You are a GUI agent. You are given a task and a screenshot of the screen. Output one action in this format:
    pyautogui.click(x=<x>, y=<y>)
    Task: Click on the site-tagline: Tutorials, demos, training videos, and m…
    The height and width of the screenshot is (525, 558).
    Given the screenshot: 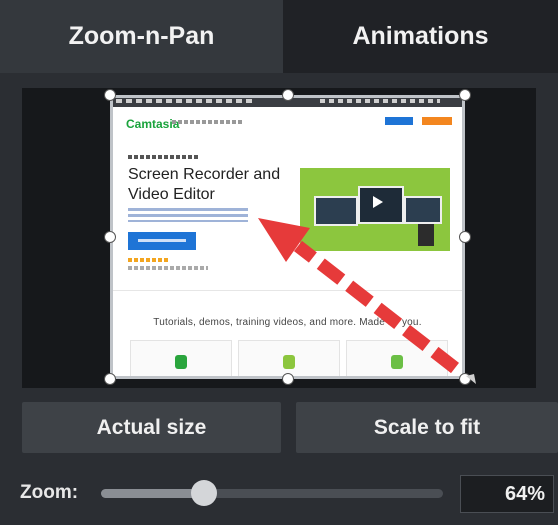 What is the action you would take?
    pyautogui.click(x=287, y=322)
    